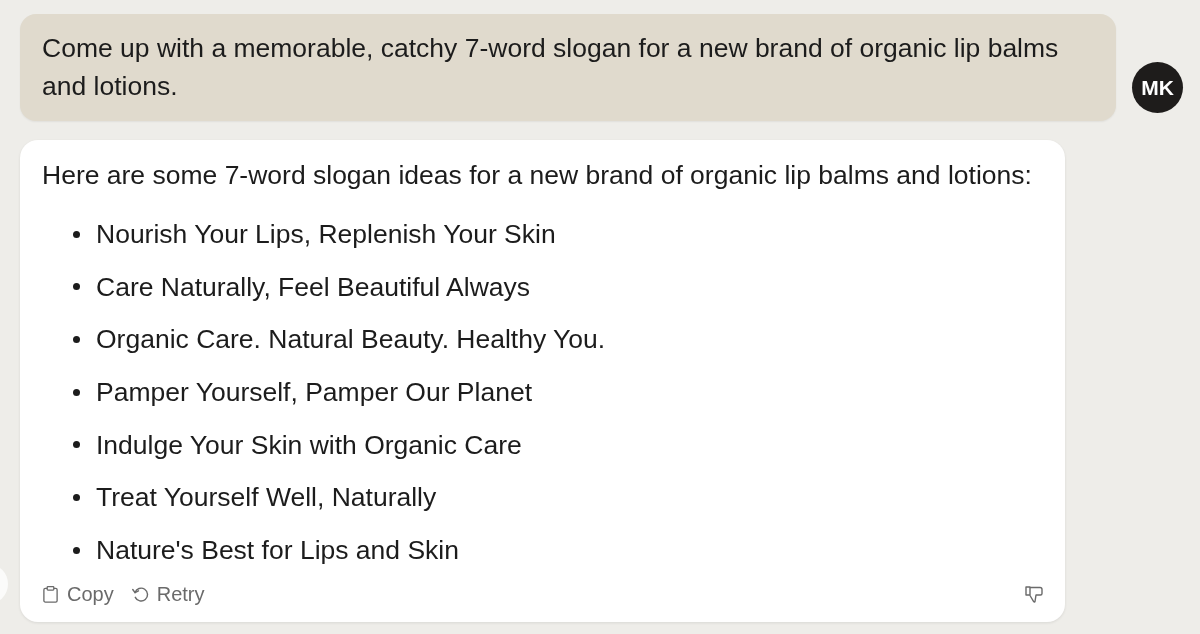 Image resolution: width=1200 pixels, height=634 pixels. What do you see at coordinates (314, 393) in the screenshot?
I see `slogan-item: Pamper Yourself, Pamper Our Planet` at bounding box center [314, 393].